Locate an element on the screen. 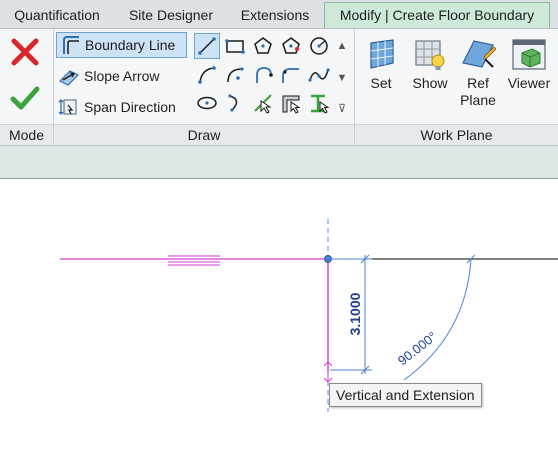 The image size is (558, 461). boundary-line-button: Boundary Line is located at coordinates (121, 45).